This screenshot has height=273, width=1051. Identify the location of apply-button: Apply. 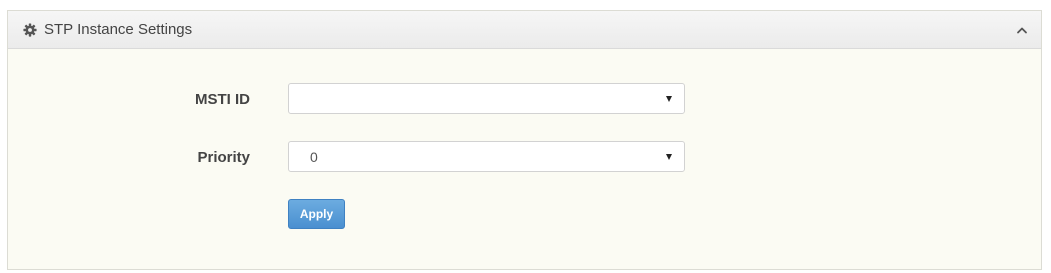
(316, 214).